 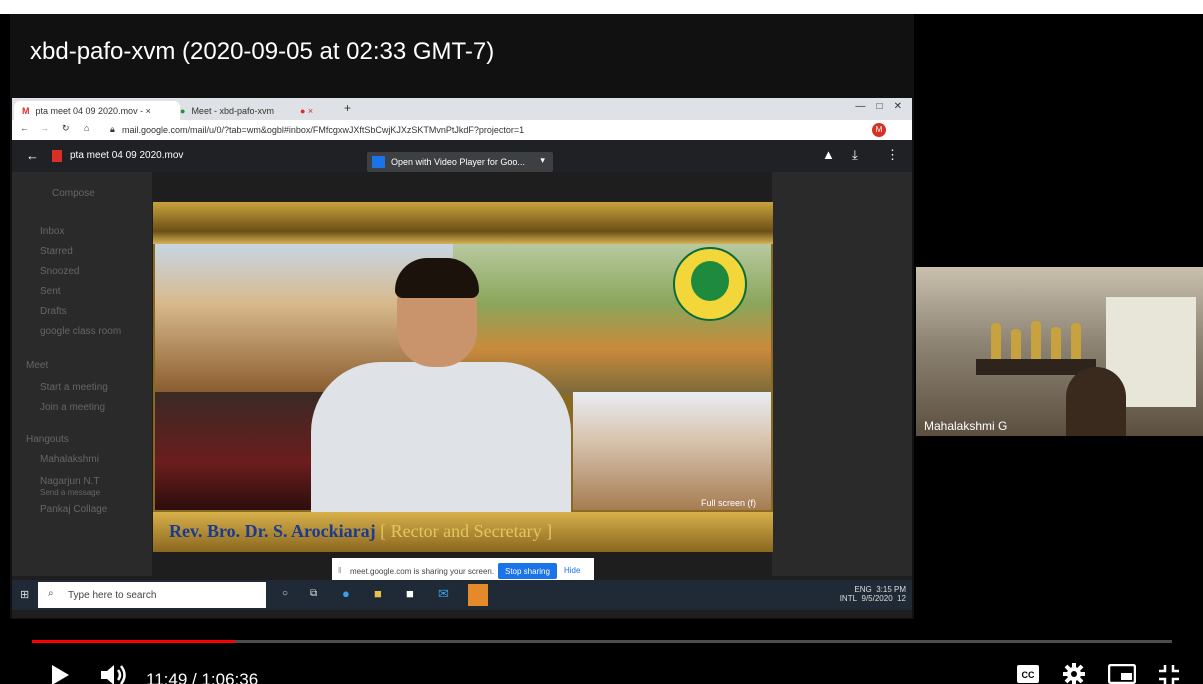 What do you see at coordinates (1122, 674) in the screenshot?
I see `miniplayer-icon` at bounding box center [1122, 674].